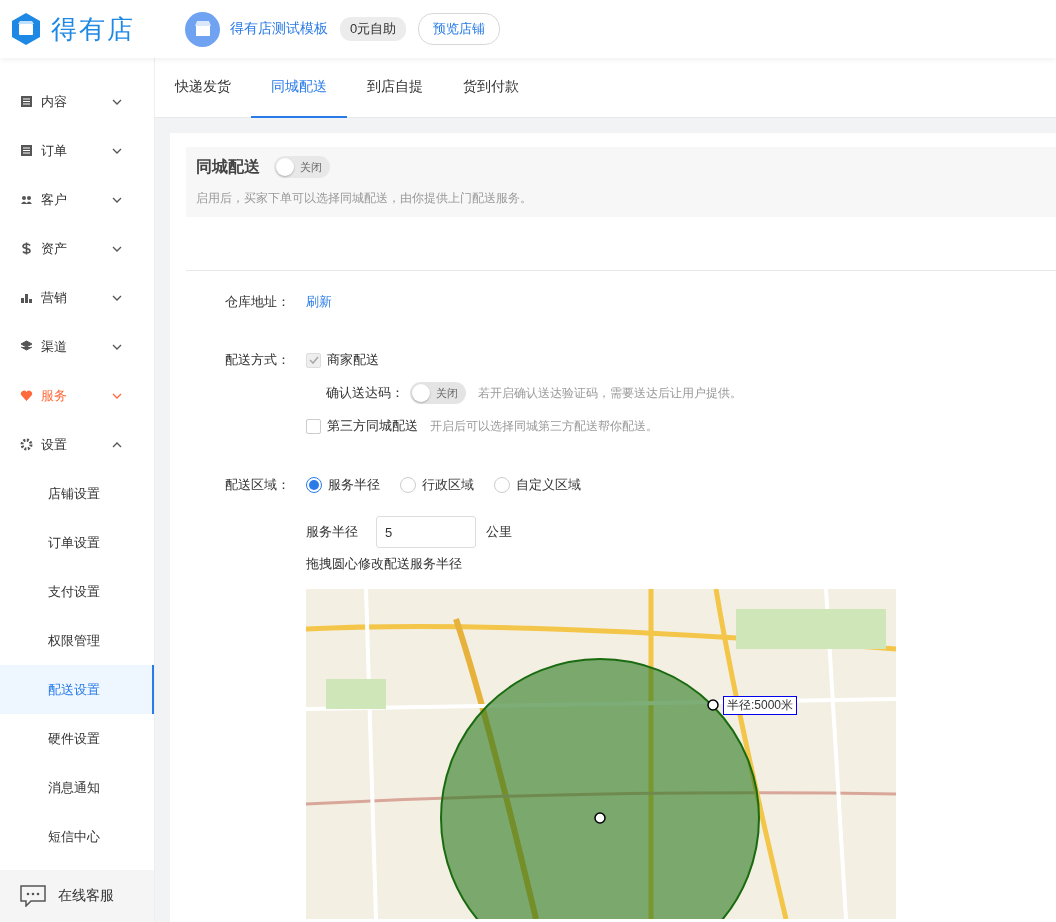 This screenshot has height=922, width=1056. What do you see at coordinates (77, 640) in the screenshot?
I see `sidebar-submenu-item: 权限管理` at bounding box center [77, 640].